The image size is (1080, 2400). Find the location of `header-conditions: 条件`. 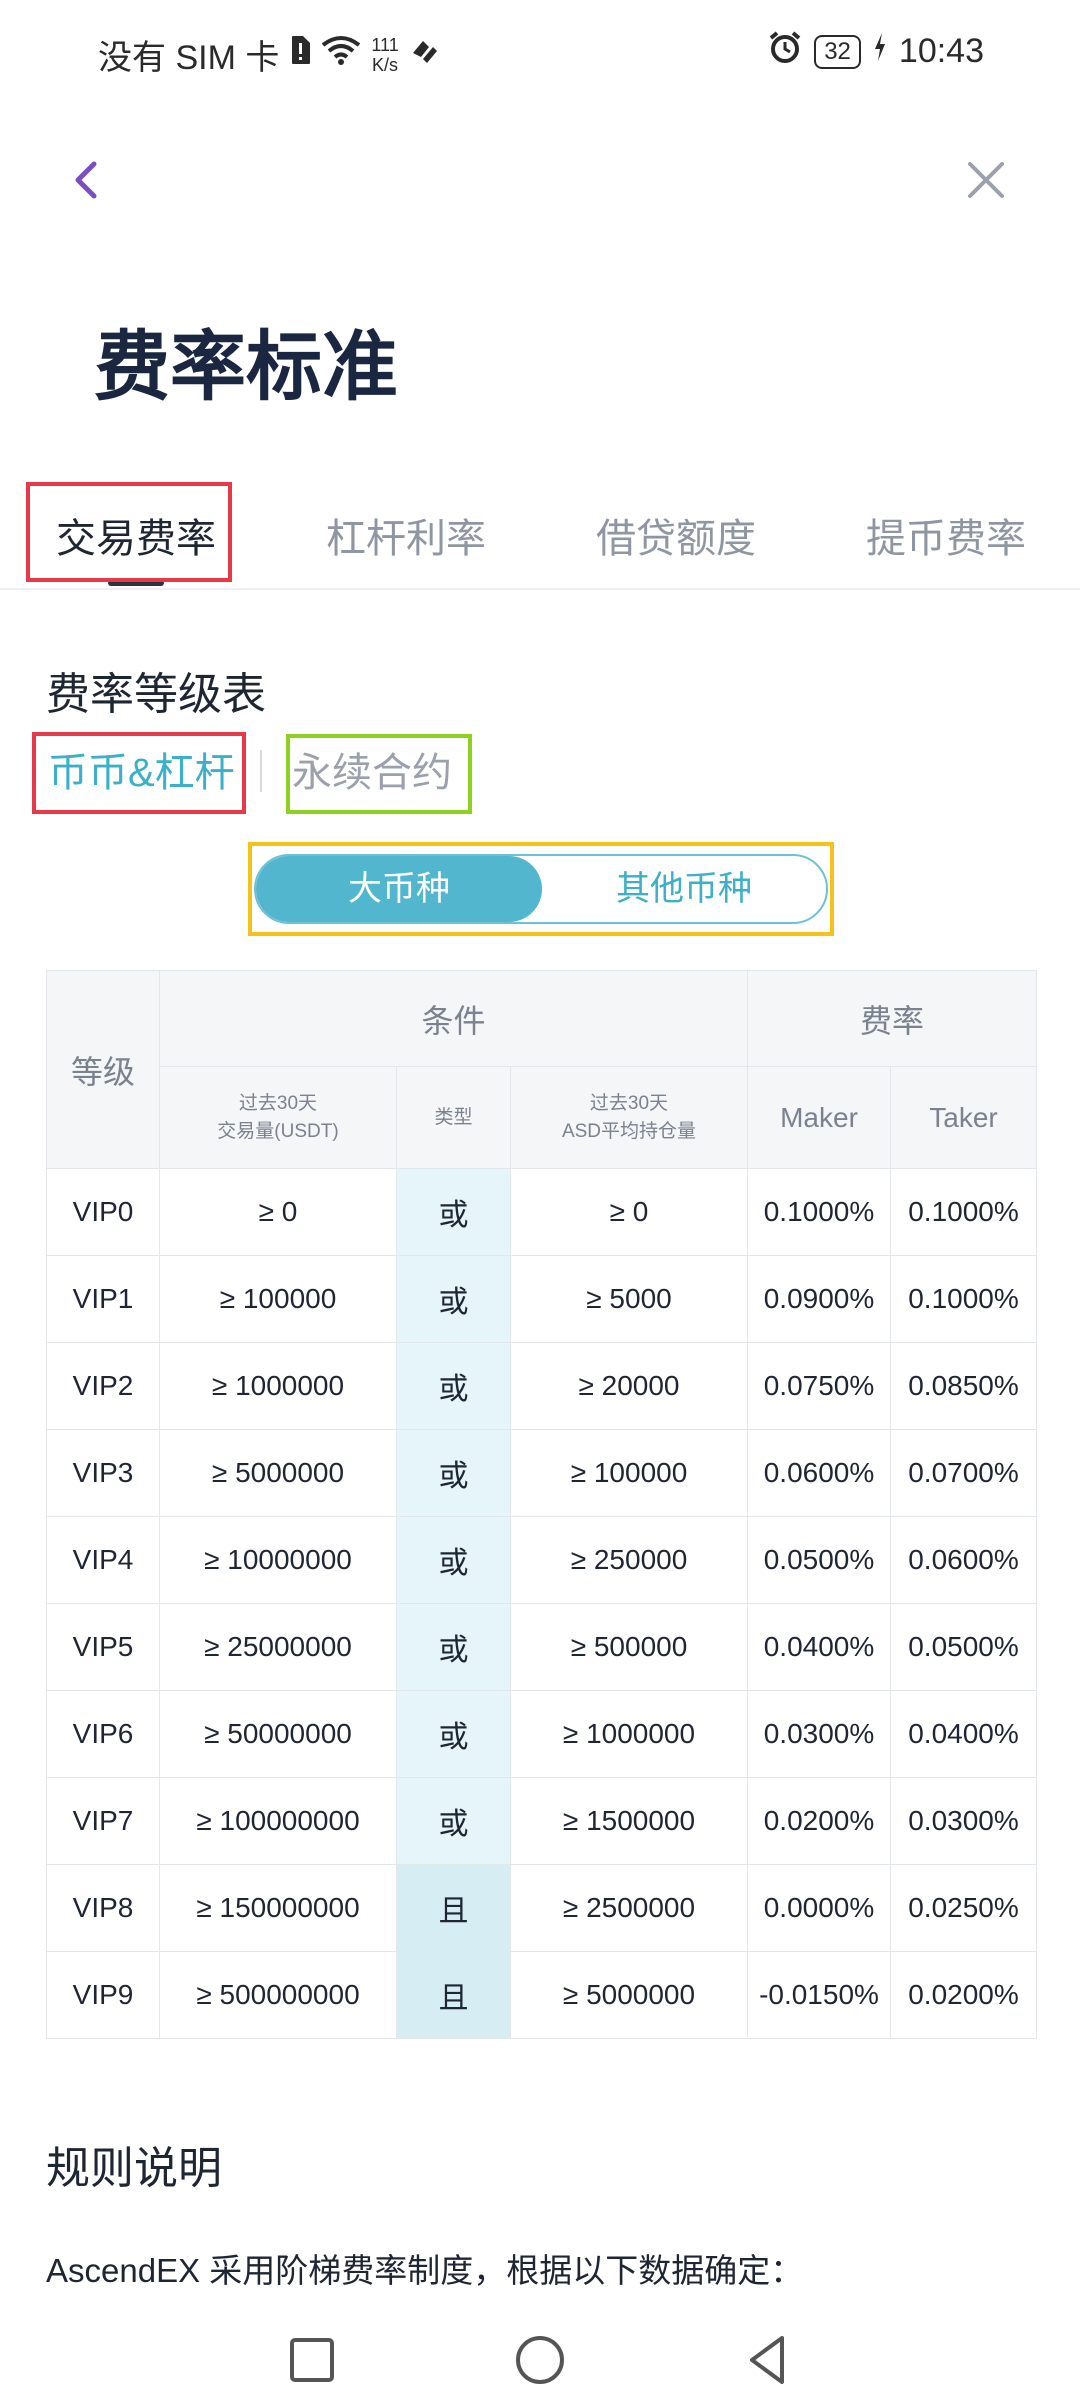

header-conditions: 条件 is located at coordinates (453, 1018).